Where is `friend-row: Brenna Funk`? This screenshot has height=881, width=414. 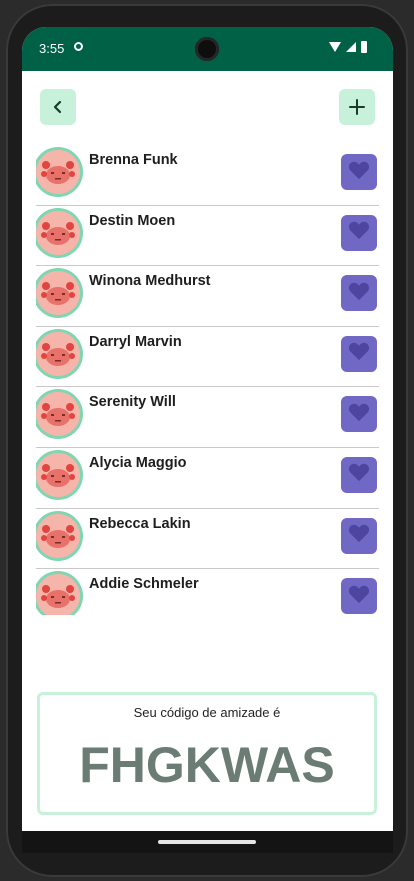 friend-row: Brenna Funk is located at coordinates (207, 175).